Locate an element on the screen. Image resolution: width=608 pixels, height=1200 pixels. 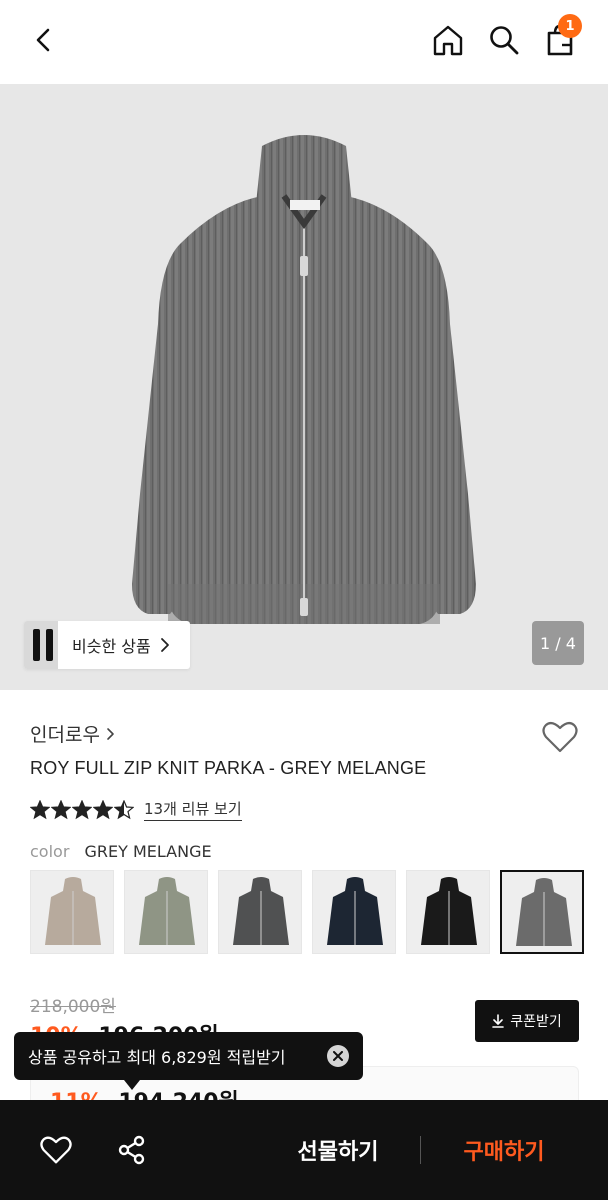
image-pager: 1 / 4 is located at coordinates (558, 643).